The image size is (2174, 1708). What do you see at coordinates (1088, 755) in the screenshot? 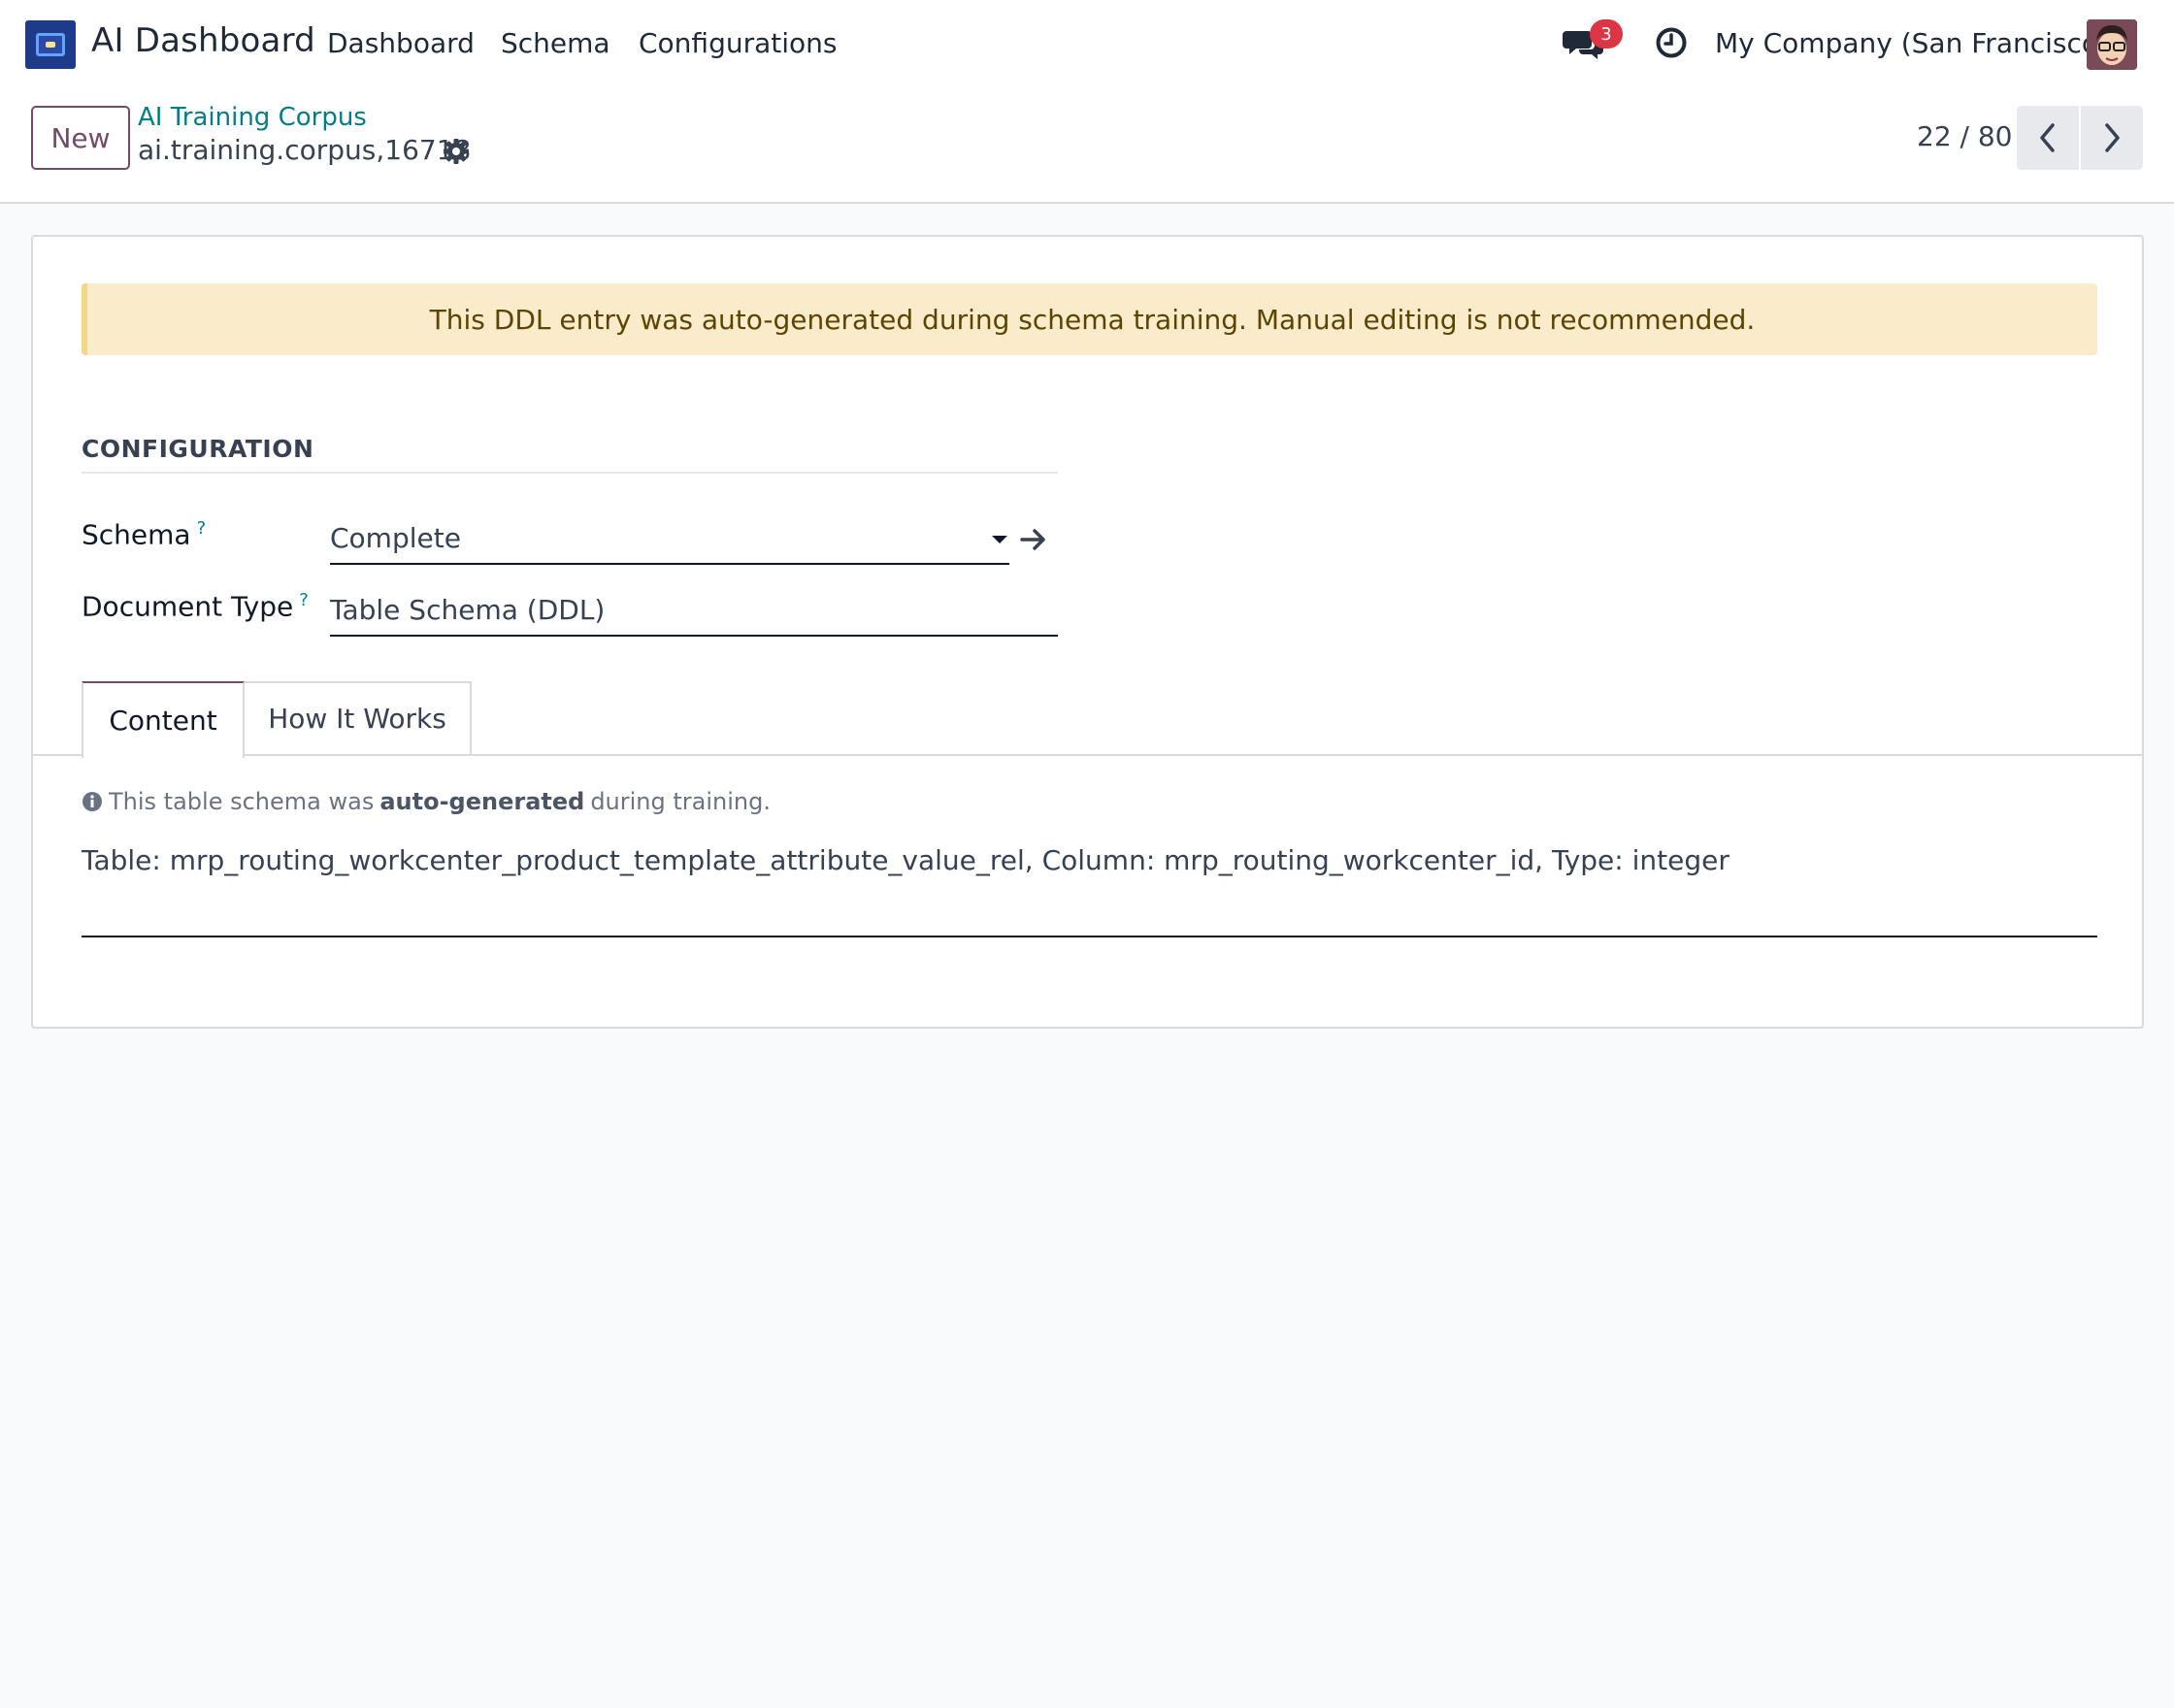
I see `tabs-divider` at bounding box center [1088, 755].